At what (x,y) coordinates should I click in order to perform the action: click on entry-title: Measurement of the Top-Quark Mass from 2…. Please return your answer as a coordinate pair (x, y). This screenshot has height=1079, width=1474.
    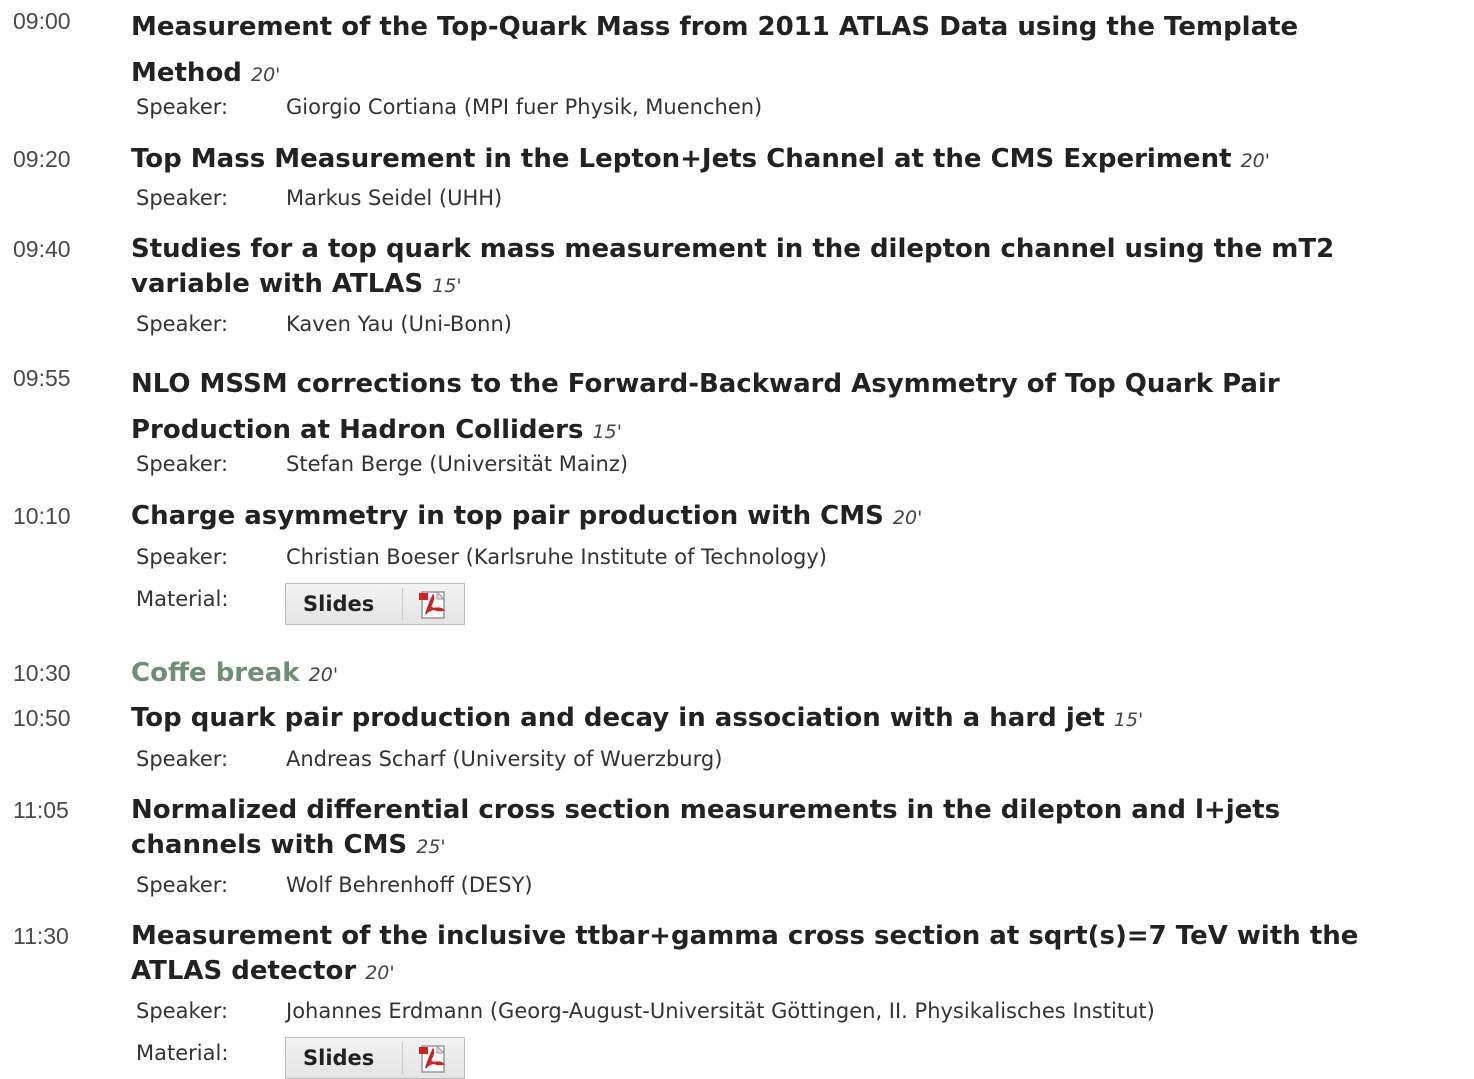
    Looking at the image, I should click on (801, 51).